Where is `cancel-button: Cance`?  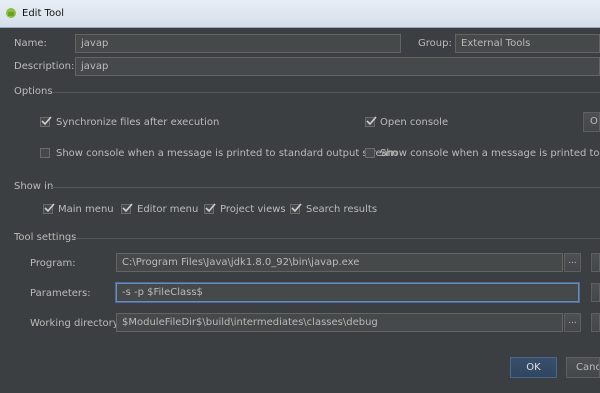
cancel-button: Cance is located at coordinates (583, 367).